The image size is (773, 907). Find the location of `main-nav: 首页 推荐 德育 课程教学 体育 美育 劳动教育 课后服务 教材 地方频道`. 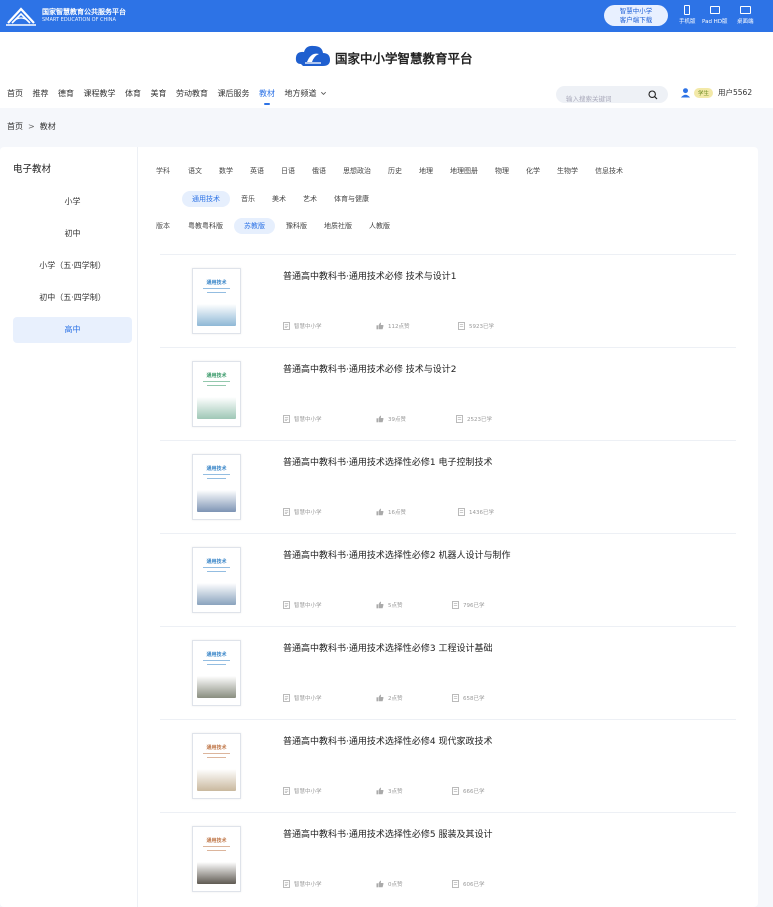

main-nav: 首页 推荐 德育 课程教学 体育 美育 劳动教育 课后服务 教材 地方频道 is located at coordinates (171, 96).